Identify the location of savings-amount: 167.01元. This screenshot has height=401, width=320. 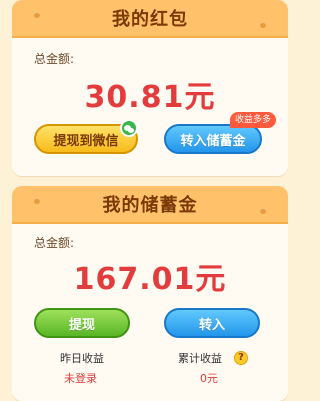
(150, 279).